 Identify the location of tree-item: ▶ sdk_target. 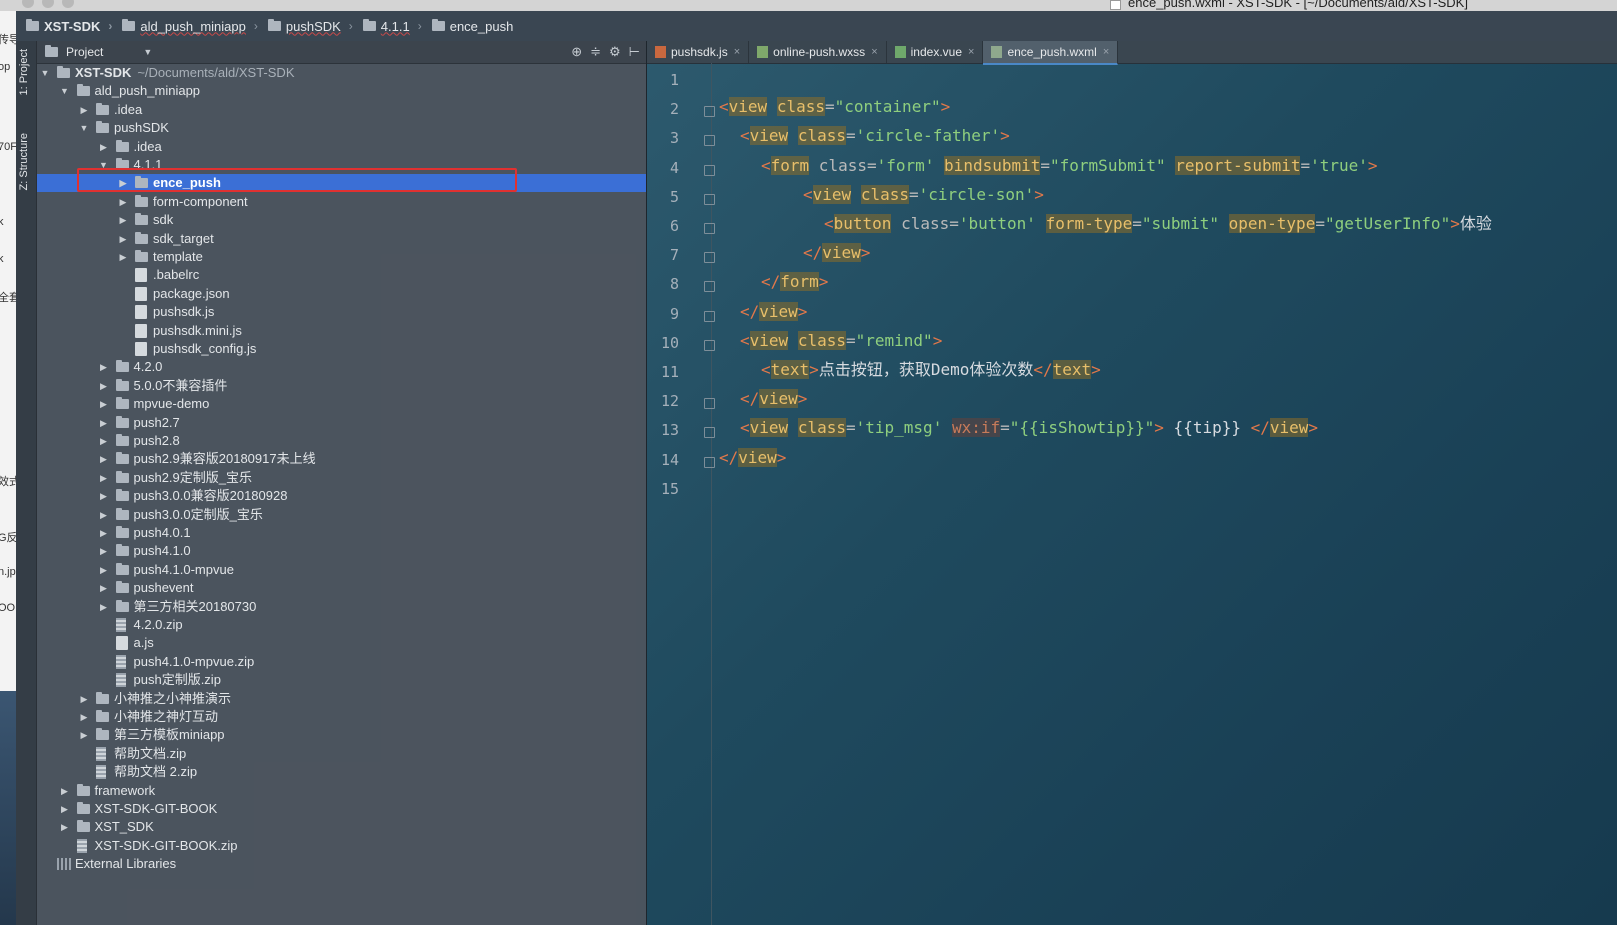
(341, 239).